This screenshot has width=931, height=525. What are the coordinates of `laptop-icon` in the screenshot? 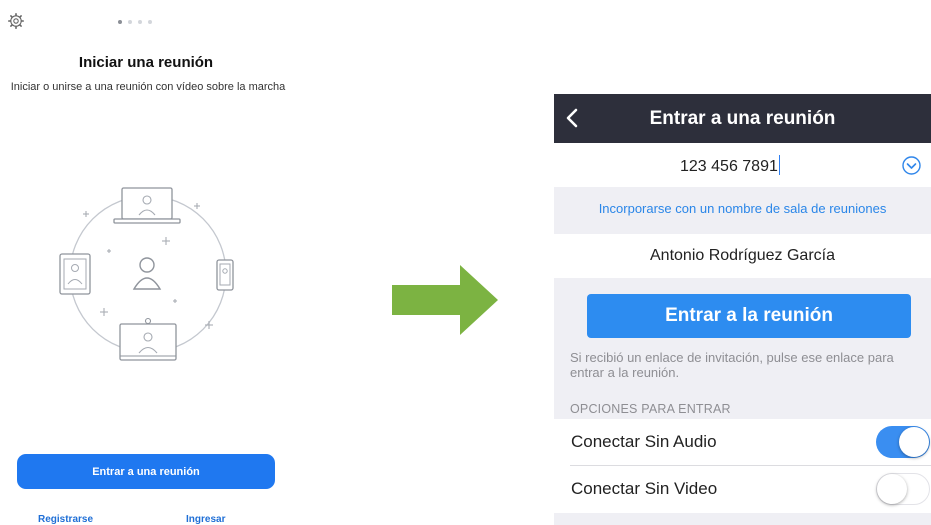 It's located at (147, 205).